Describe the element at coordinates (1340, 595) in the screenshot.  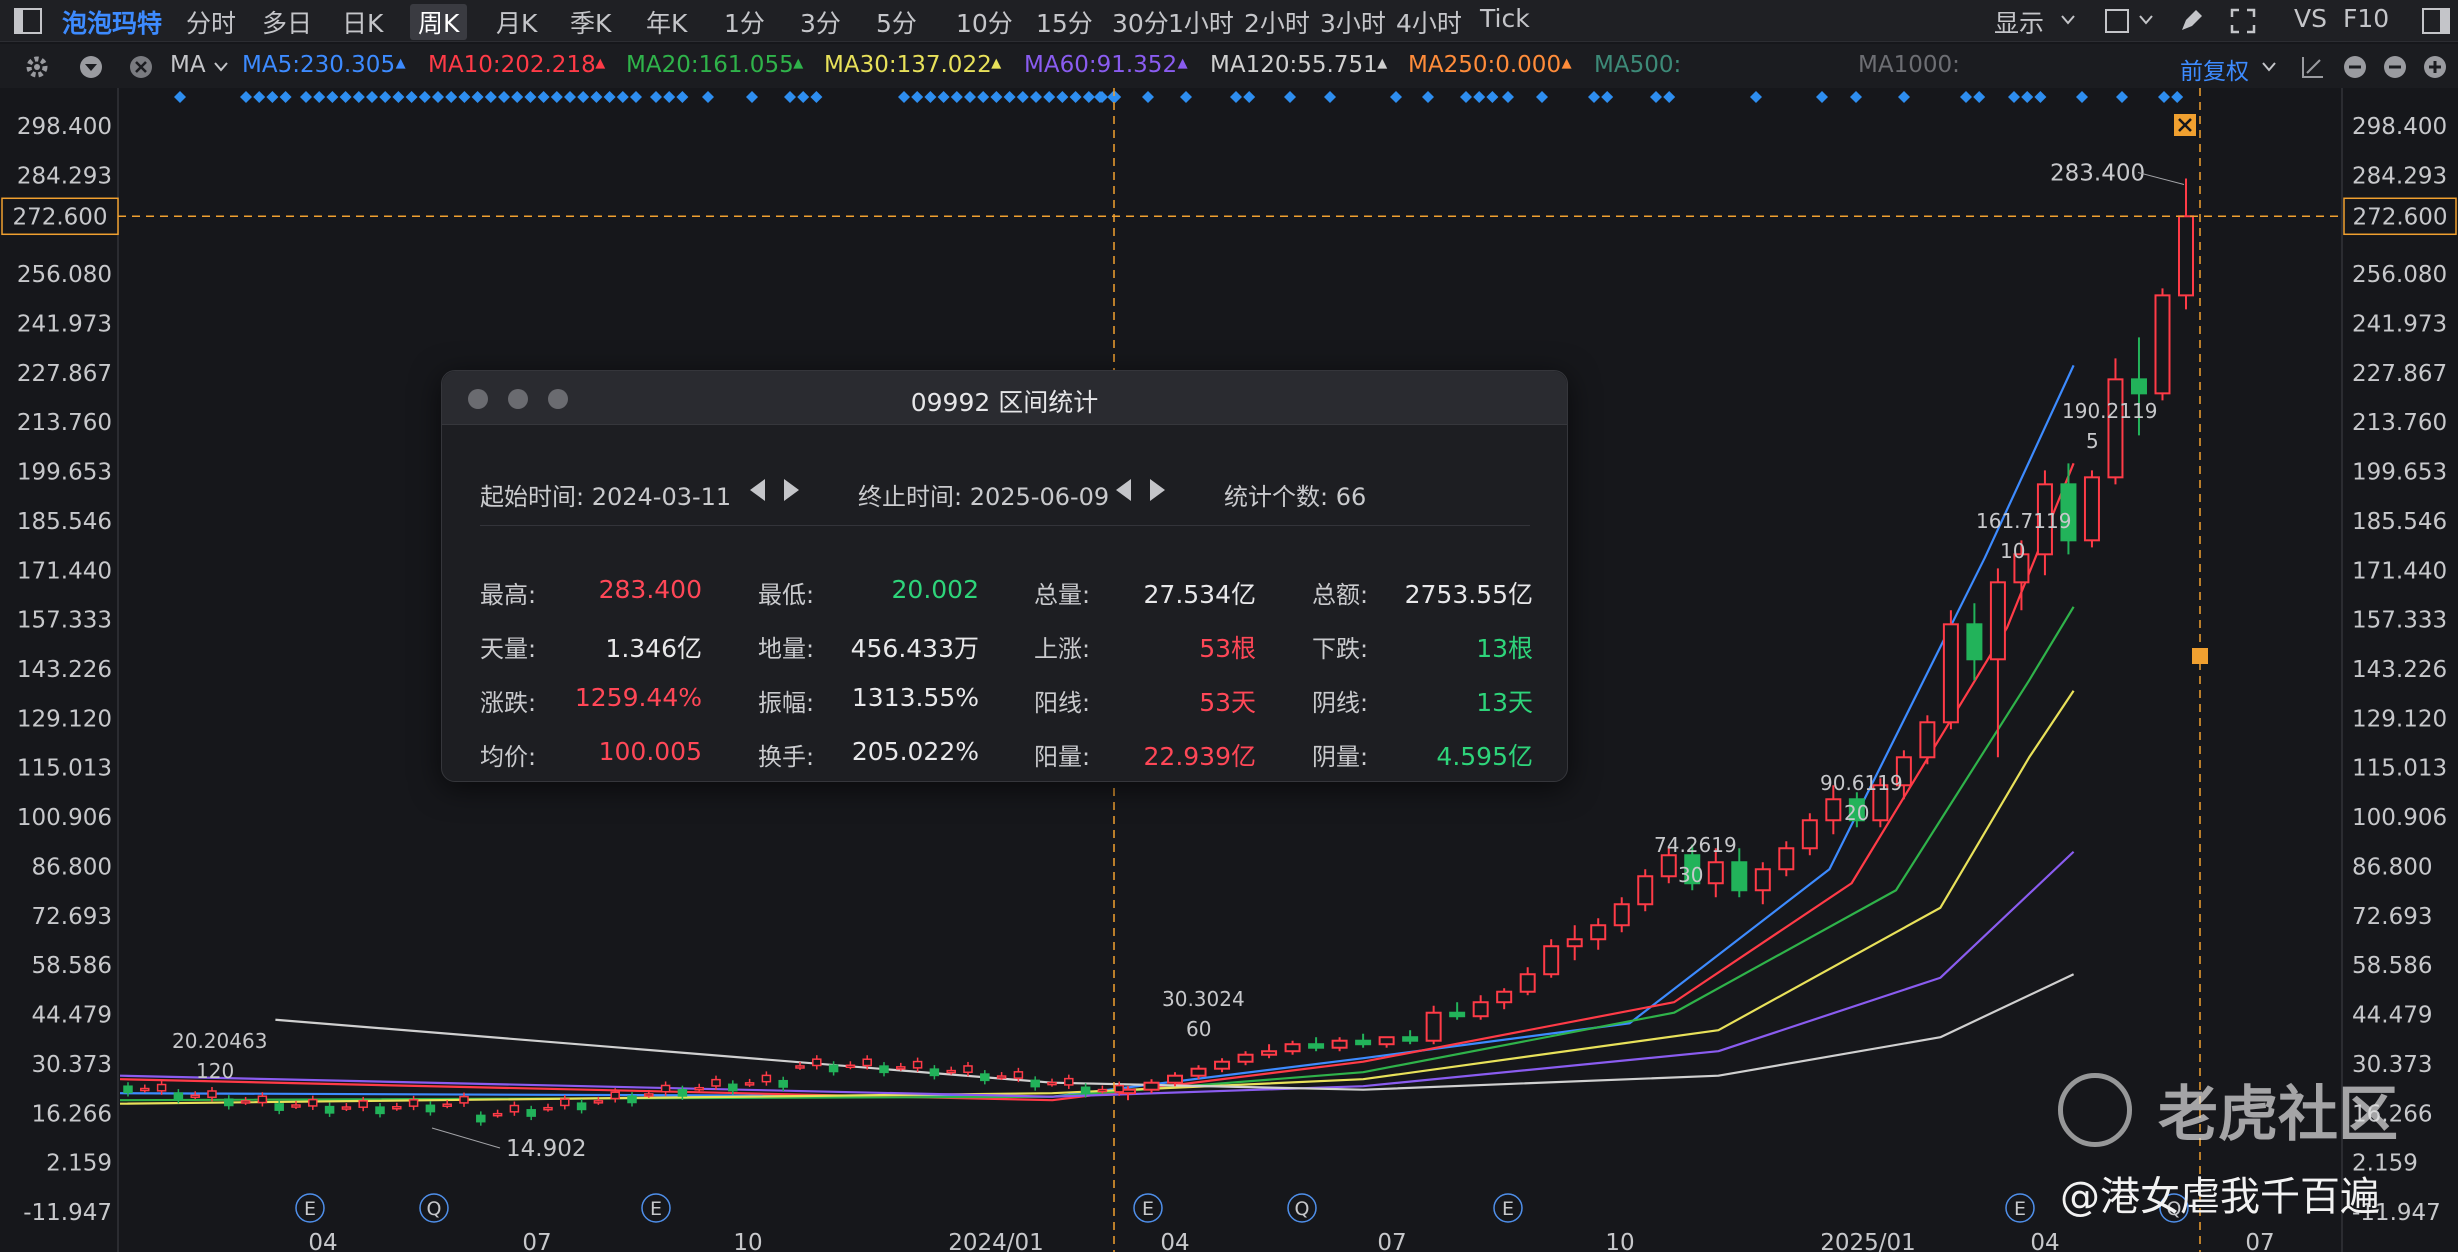
I see `stat-label: 总额:` at that location.